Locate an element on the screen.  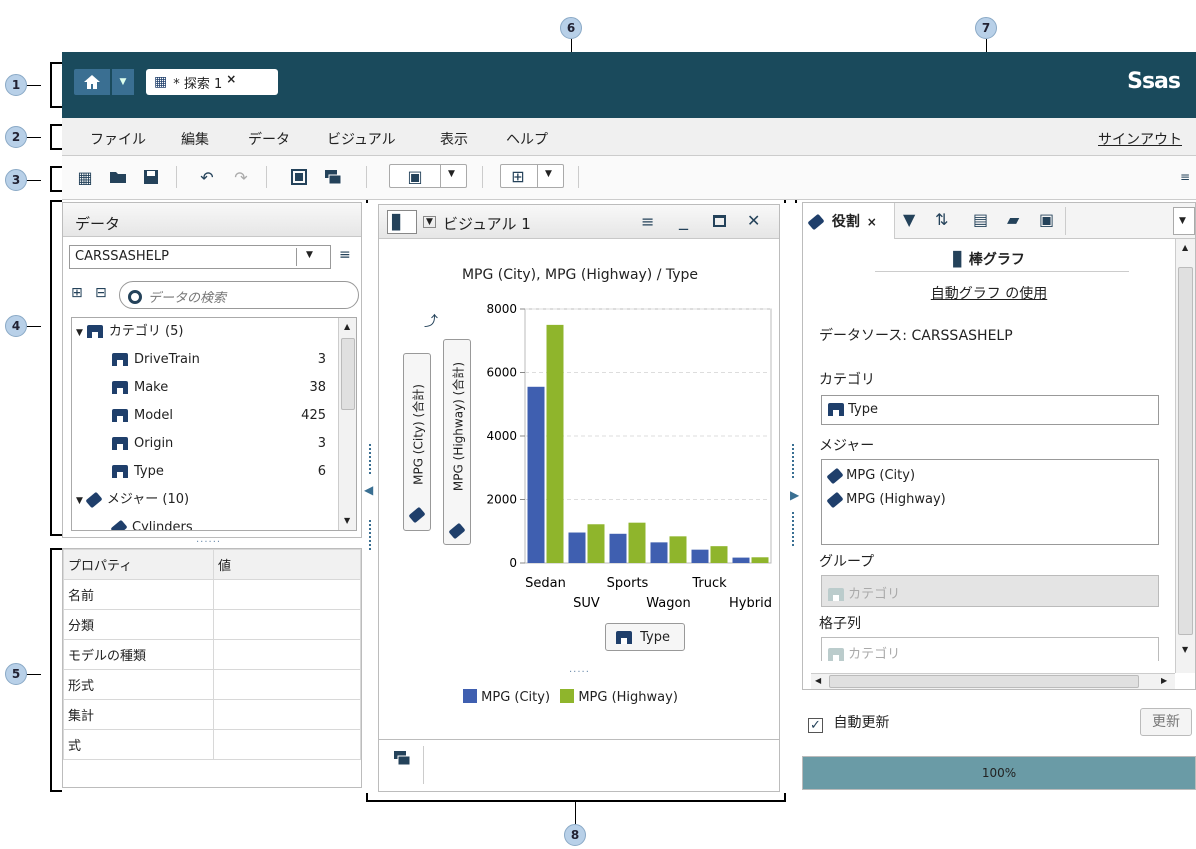
y-tick-label: 8000 is located at coordinates (501, 309).